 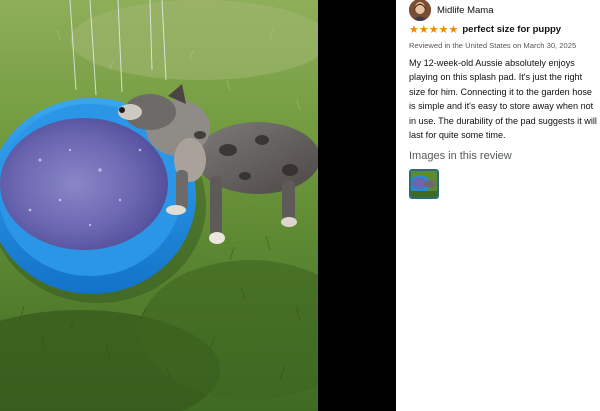 I want to click on review-image-thumbnail, so click(x=424, y=184).